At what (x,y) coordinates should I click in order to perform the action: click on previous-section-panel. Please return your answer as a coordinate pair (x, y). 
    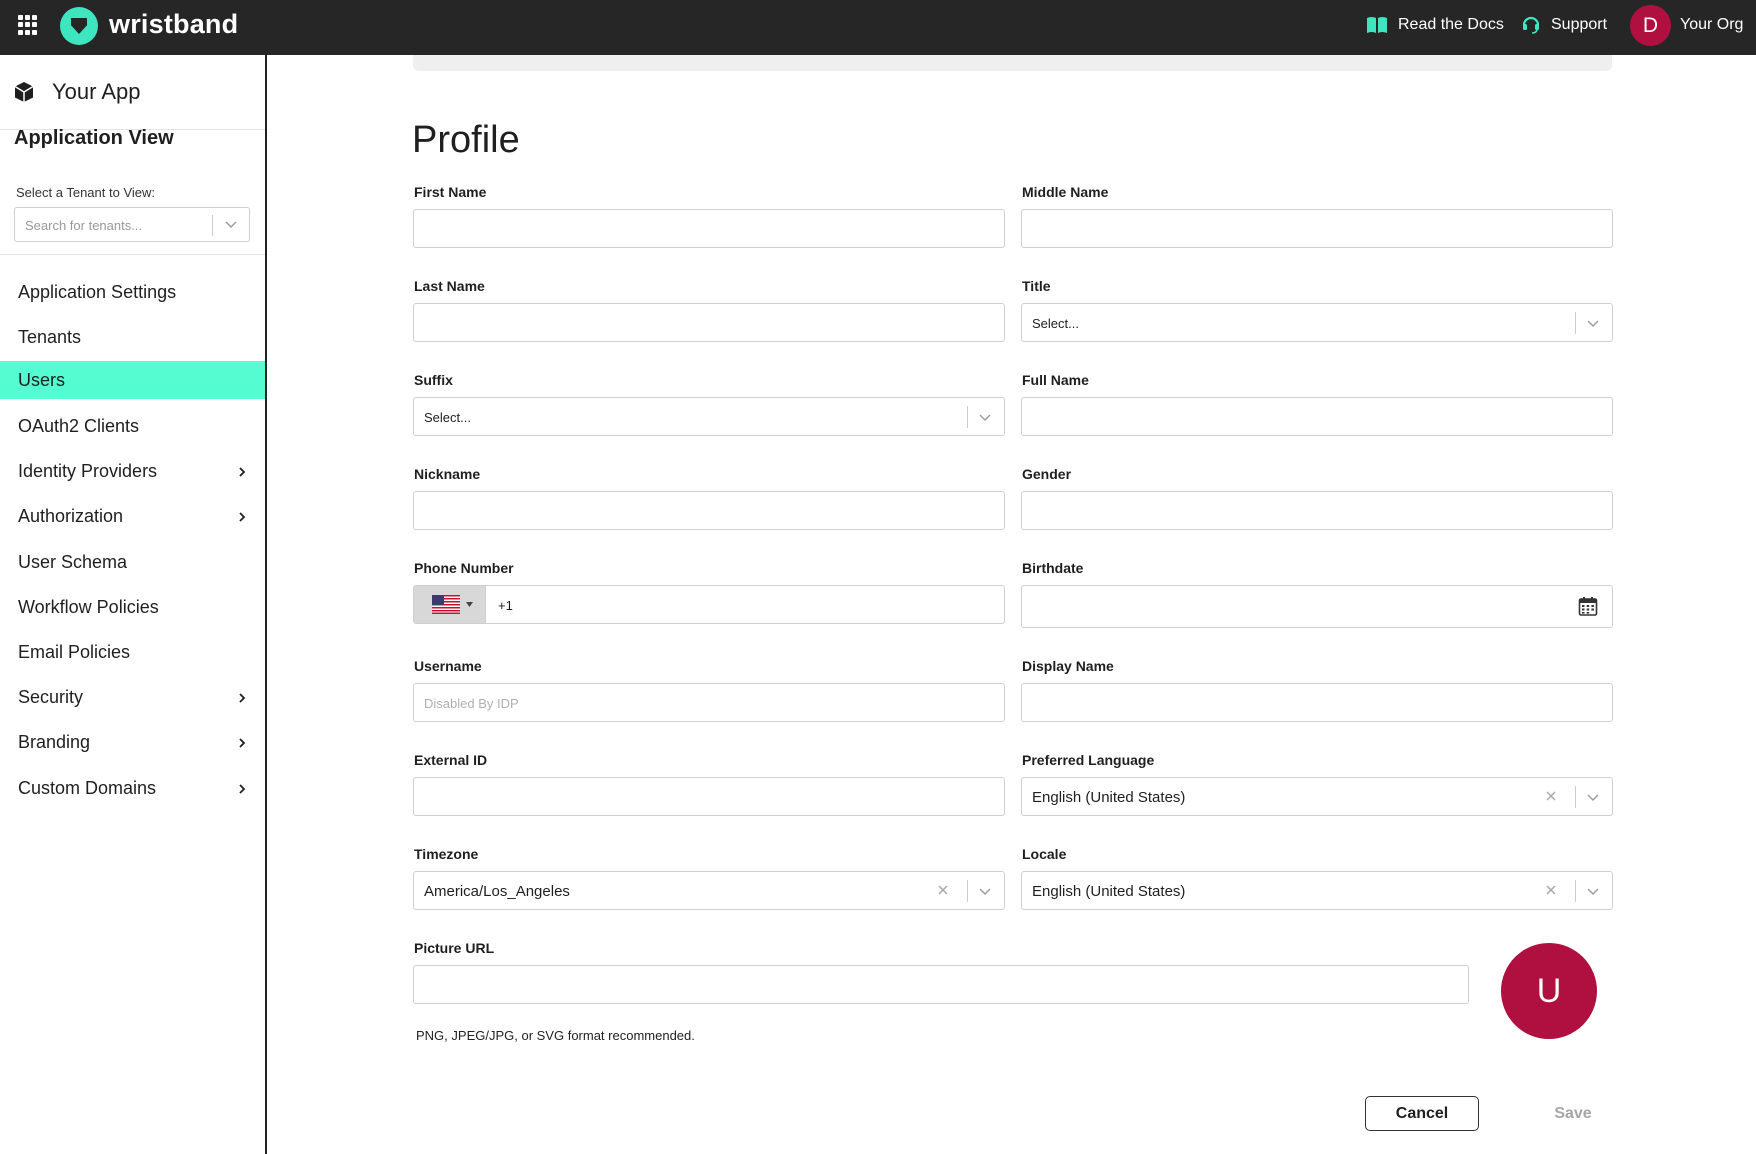
    Looking at the image, I should click on (1012, 63).